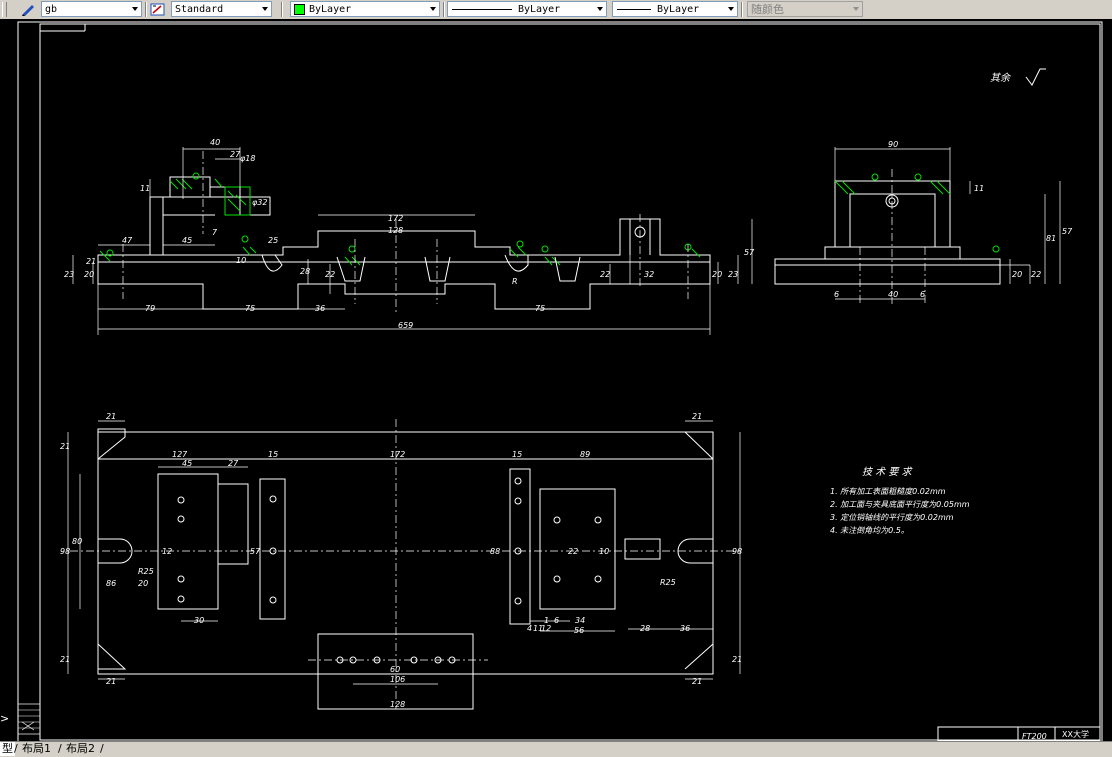  Describe the element at coordinates (4, 9) in the screenshot. I see `toolbar-grip` at that location.